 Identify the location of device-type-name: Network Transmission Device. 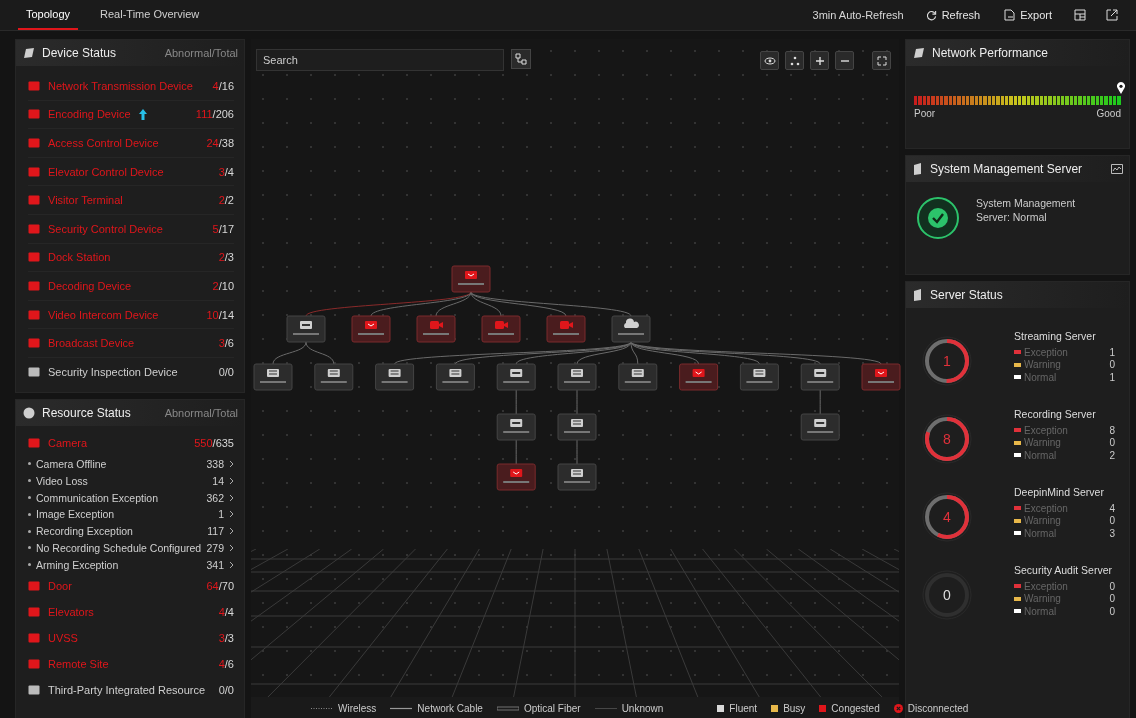
(120, 85).